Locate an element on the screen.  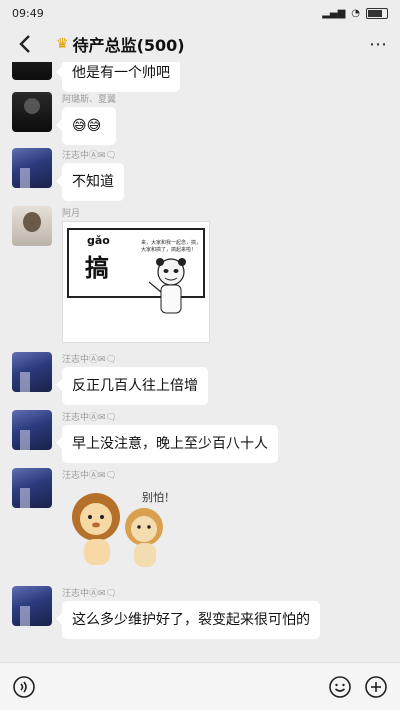
page-title: ♛ 待产总监(500) is located at coordinates (120, 44).